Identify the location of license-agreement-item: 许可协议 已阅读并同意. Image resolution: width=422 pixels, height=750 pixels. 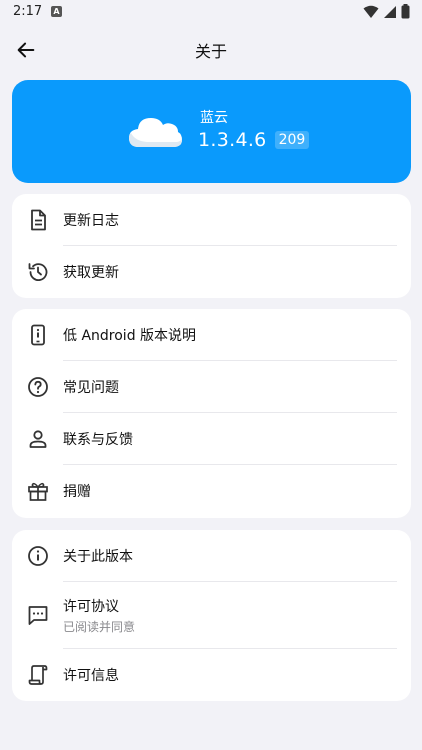
(211, 615).